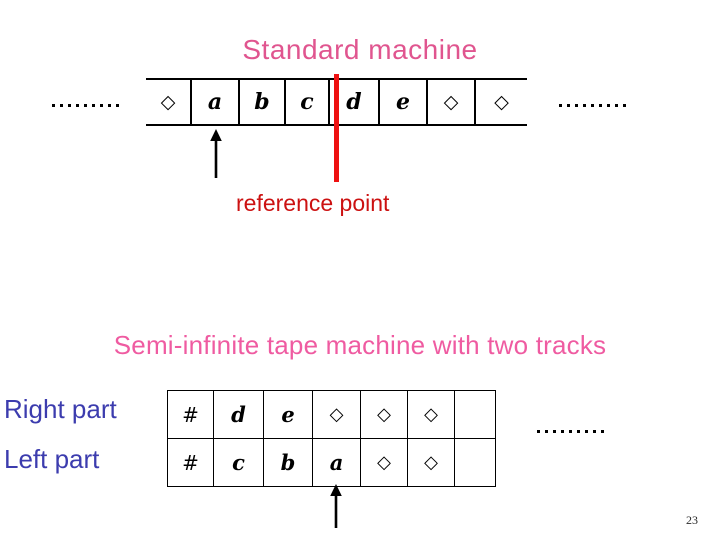 Image resolution: width=720 pixels, height=540 pixels. Describe the element at coordinates (592, 105) in the screenshot. I see `right-ellipsis-standard` at that location.